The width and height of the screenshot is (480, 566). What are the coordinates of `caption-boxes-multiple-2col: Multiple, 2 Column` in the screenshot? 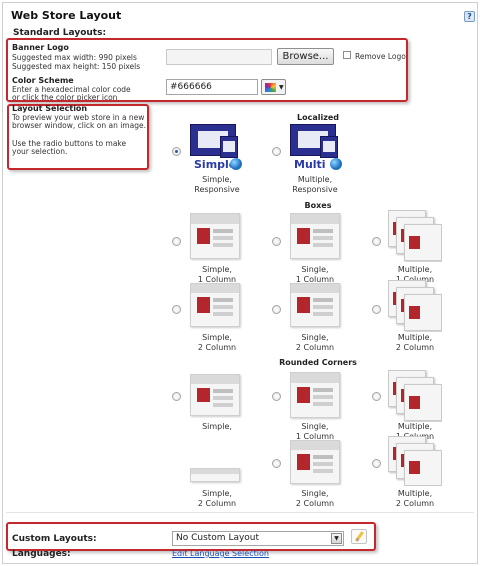 It's located at (415, 342).